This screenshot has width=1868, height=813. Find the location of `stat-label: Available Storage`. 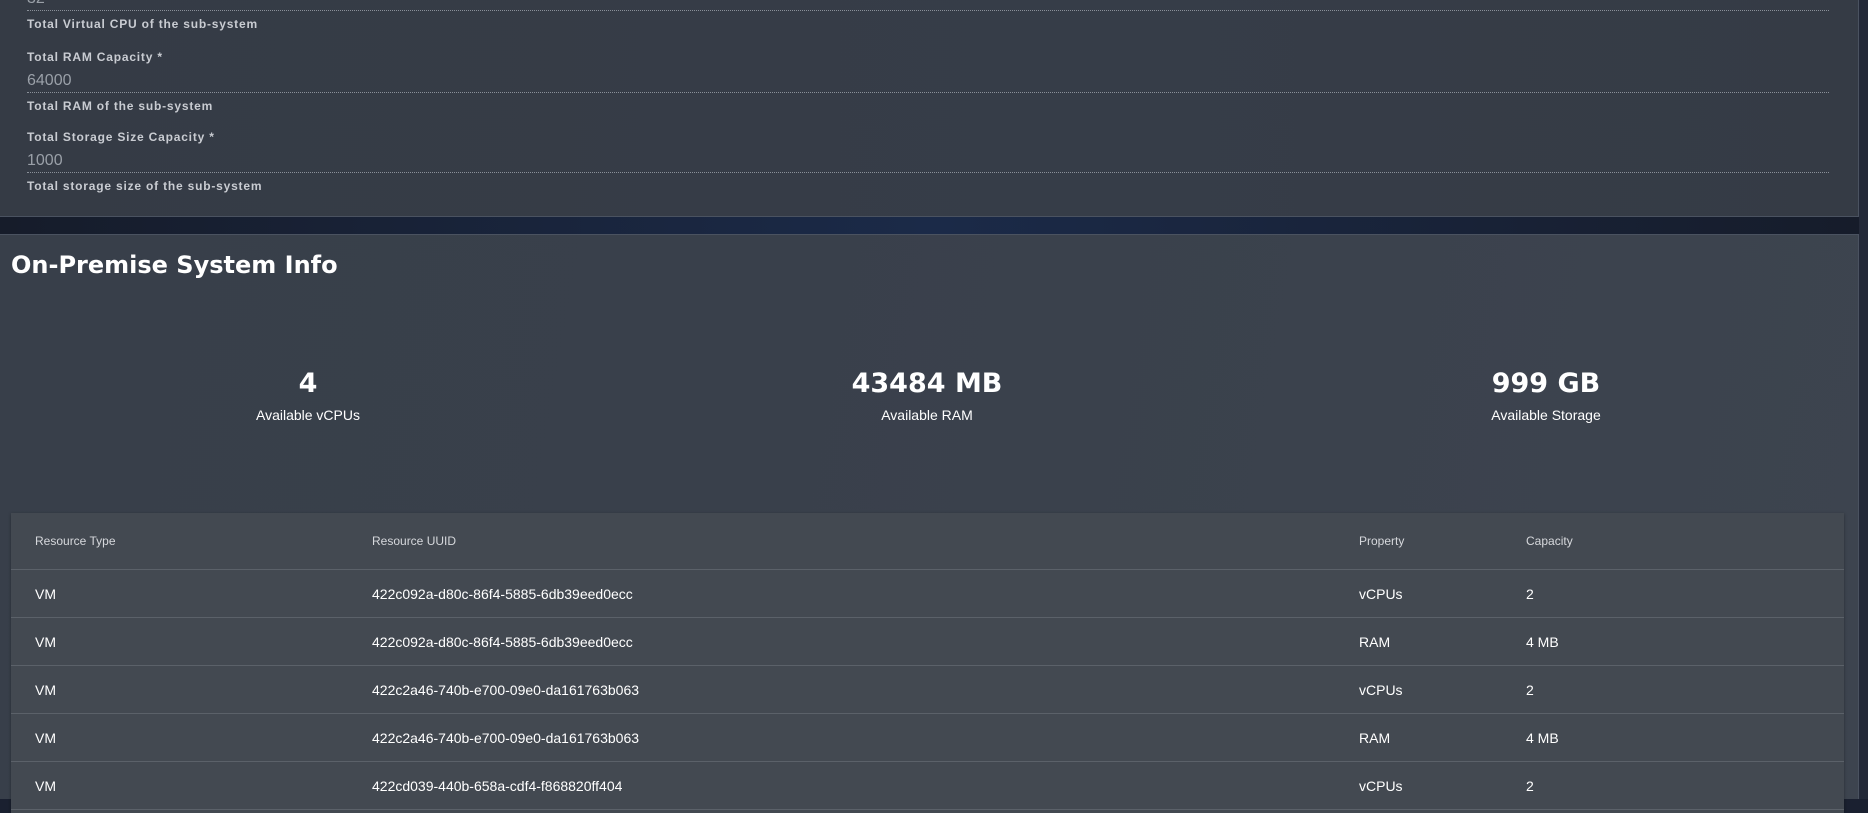

stat-label: Available Storage is located at coordinates (1546, 415).